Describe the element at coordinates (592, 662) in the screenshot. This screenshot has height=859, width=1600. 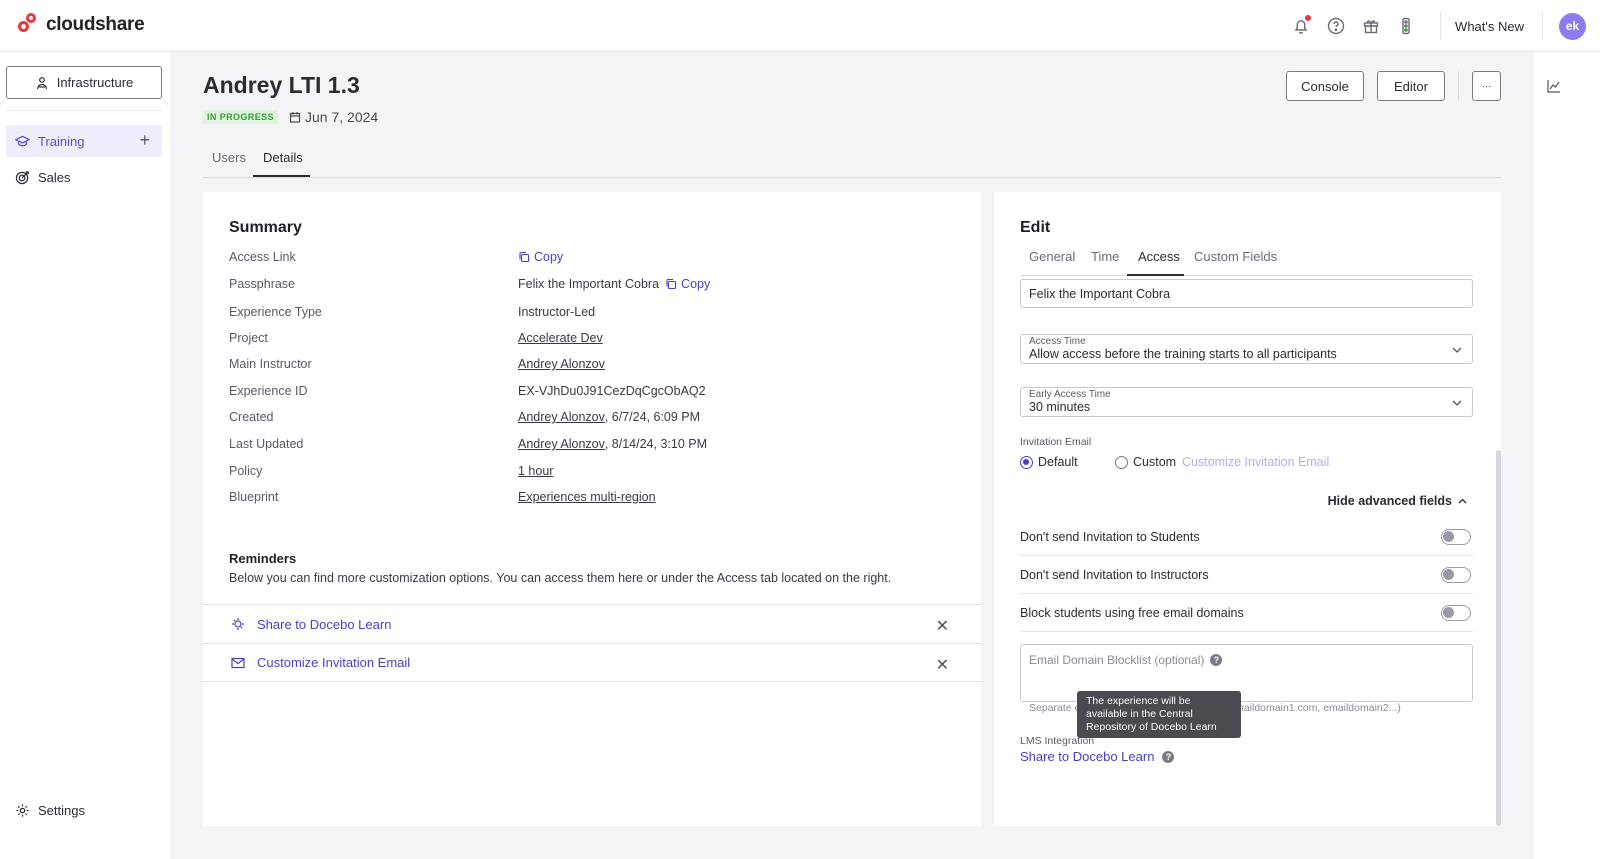
I see `reminder-customize-email: Customize Invitation Email ✕` at that location.